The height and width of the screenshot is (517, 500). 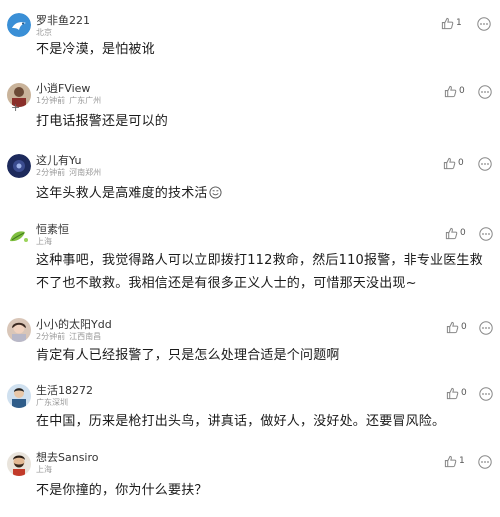 I want to click on girl-photo-avatar-icon, so click(x=19, y=330).